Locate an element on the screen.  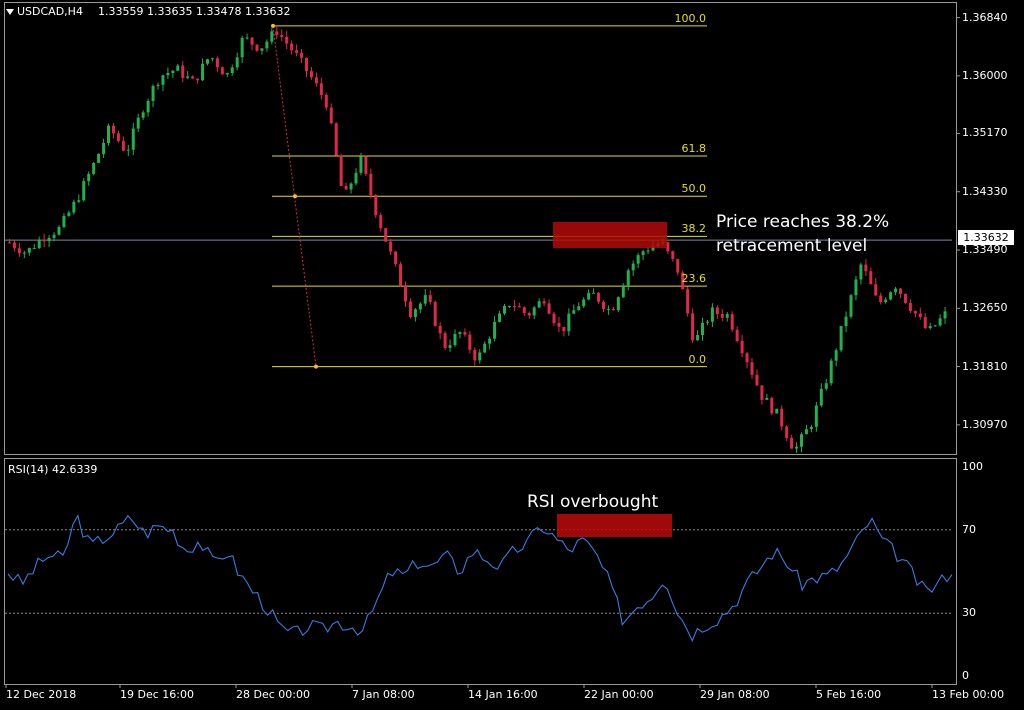
price-axis-tick: 1.36840 is located at coordinates (985, 17).